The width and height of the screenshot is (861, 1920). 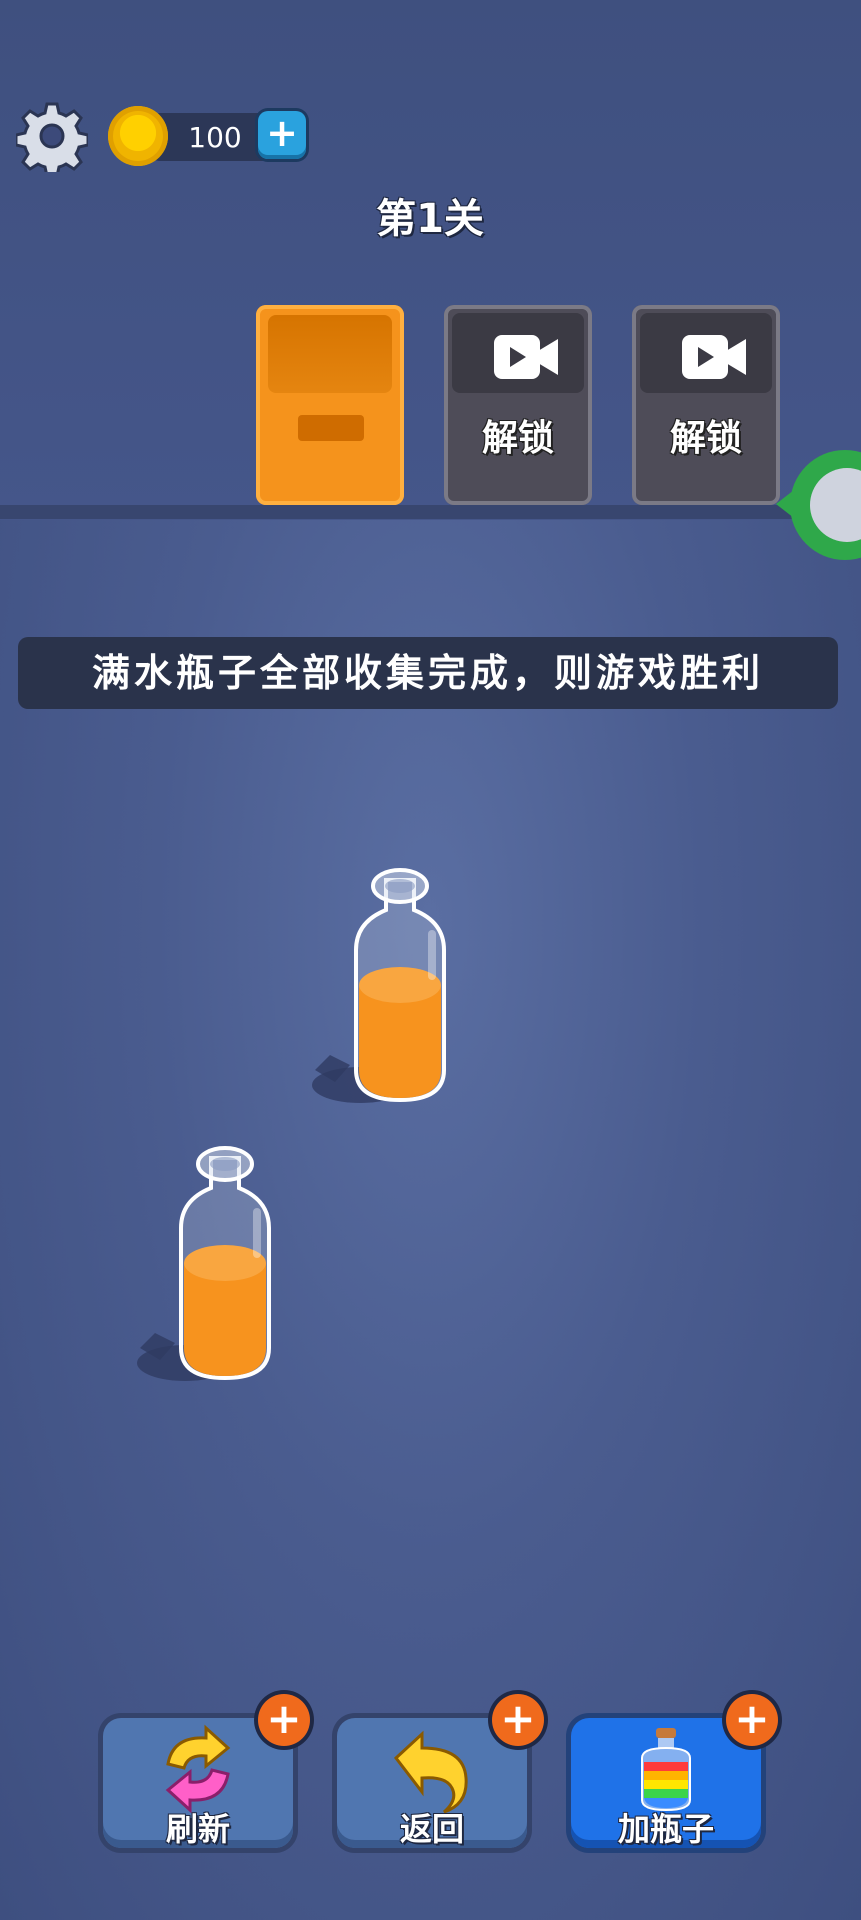 What do you see at coordinates (330, 405) in the screenshot?
I see `collection-slot-open` at bounding box center [330, 405].